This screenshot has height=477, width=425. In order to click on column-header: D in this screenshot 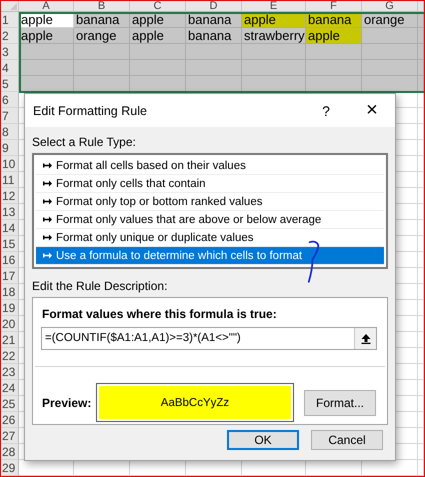, I will do `click(214, 6)`.